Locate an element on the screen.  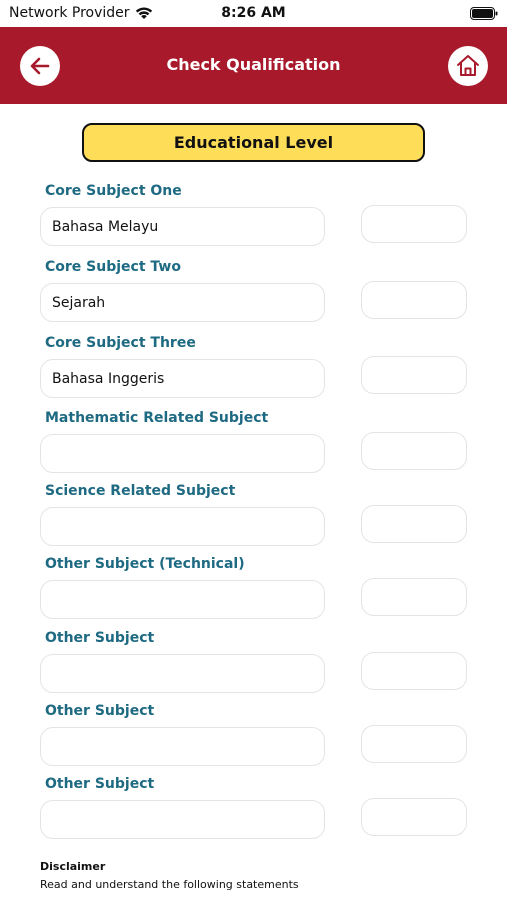
field-label-other-subject-technical: Other Subject (Technical) is located at coordinates (145, 564).